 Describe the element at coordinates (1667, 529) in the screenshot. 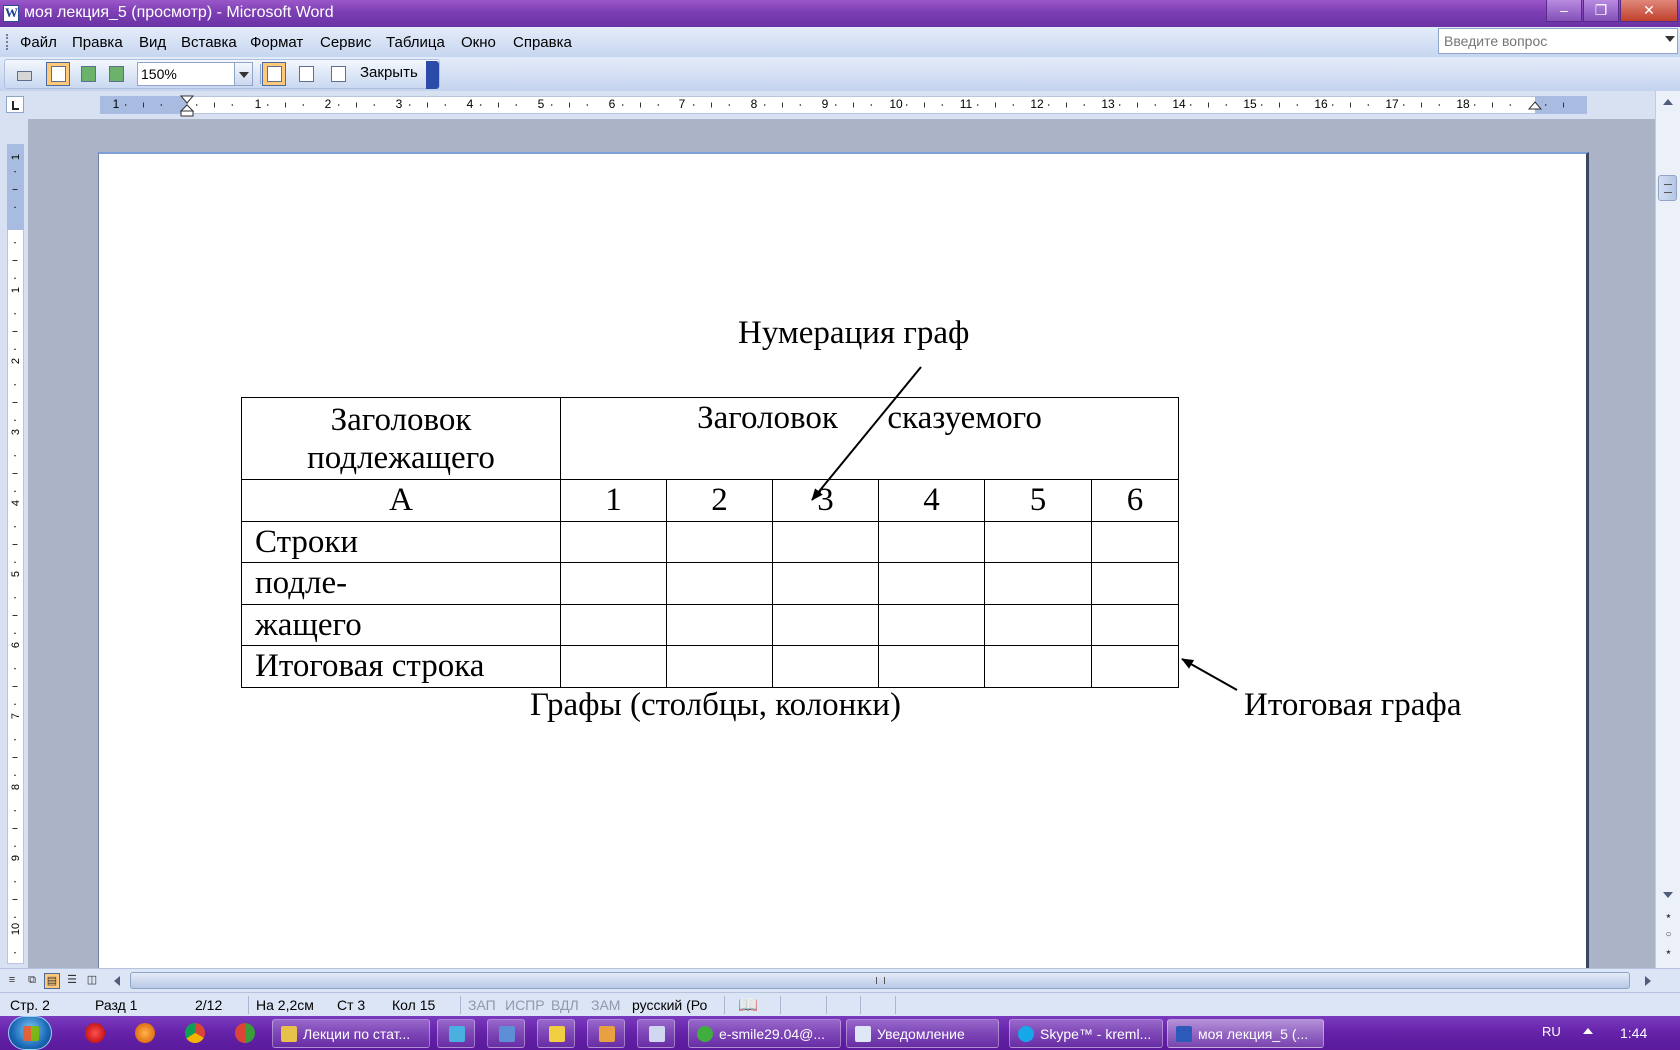

I see `vertical-scrollbar: ⭑ ○ ⭑` at that location.